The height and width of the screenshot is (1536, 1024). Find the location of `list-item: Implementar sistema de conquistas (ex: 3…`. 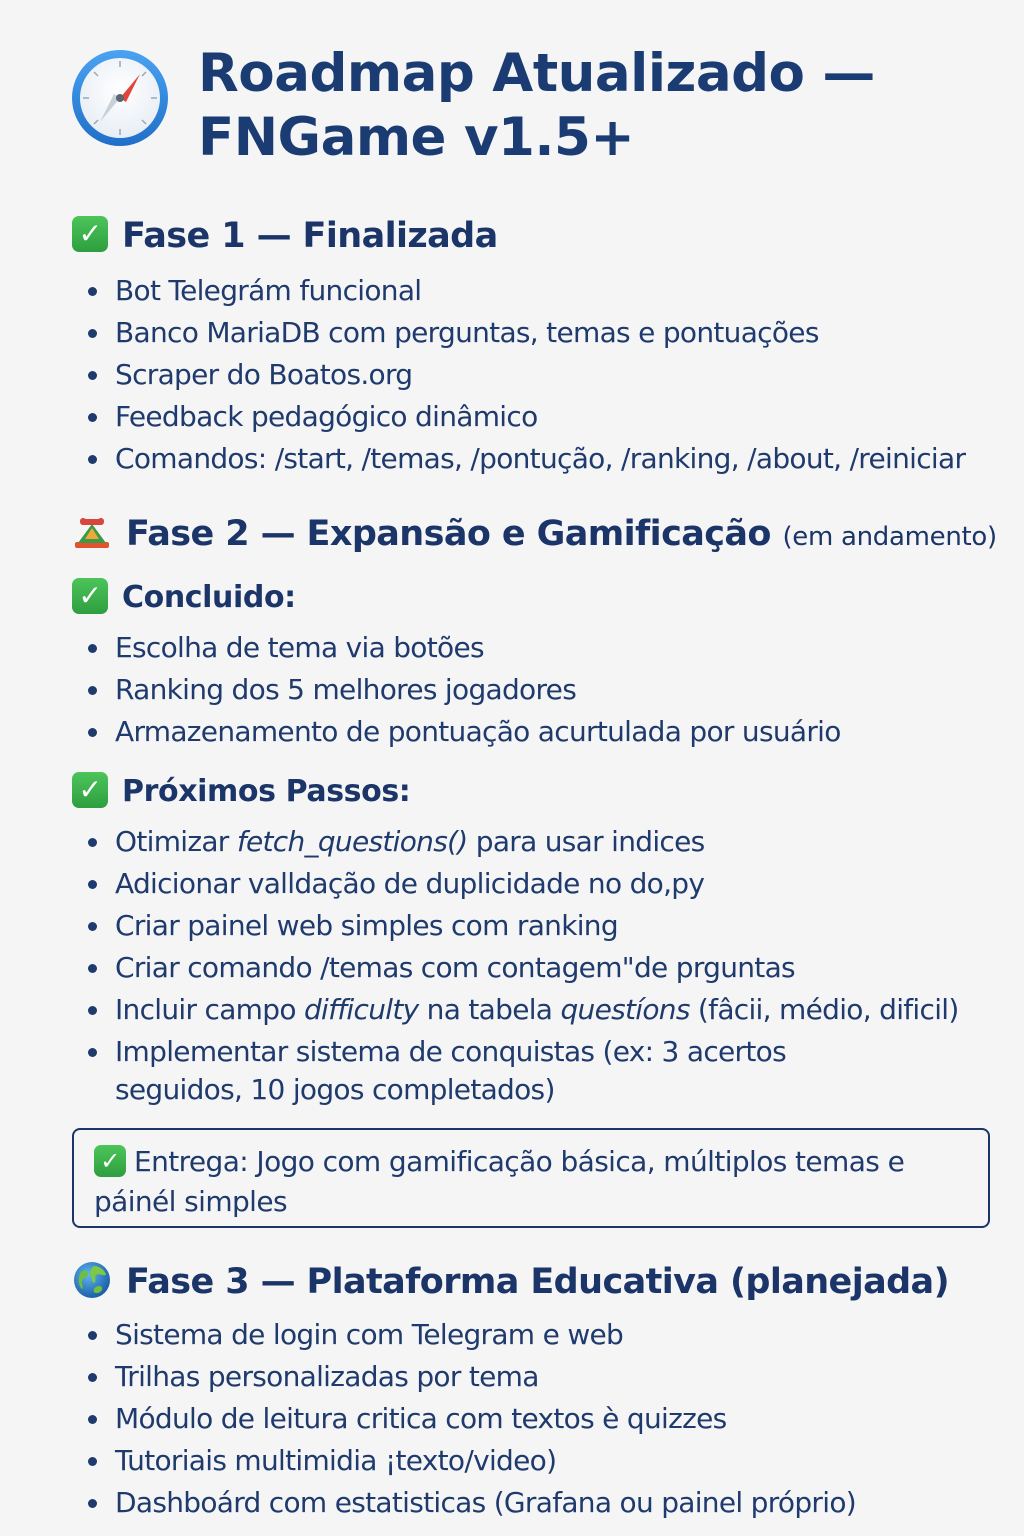

list-item: Implementar sistema de conquistas (ex: 3… is located at coordinates (500, 1070).